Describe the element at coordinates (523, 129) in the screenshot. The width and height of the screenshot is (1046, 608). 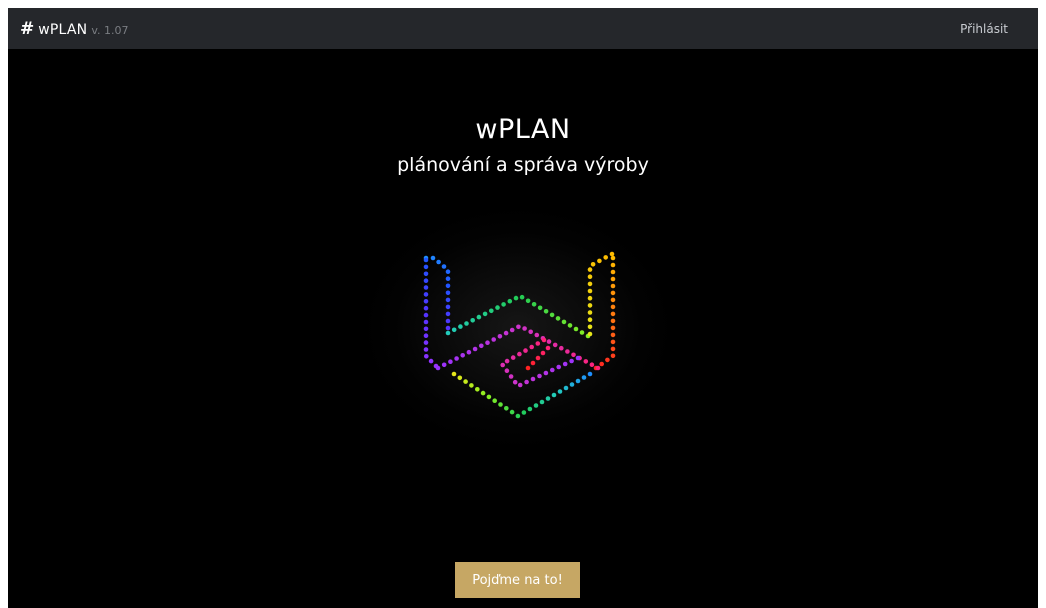
I see `page-title: wPLAN` at that location.